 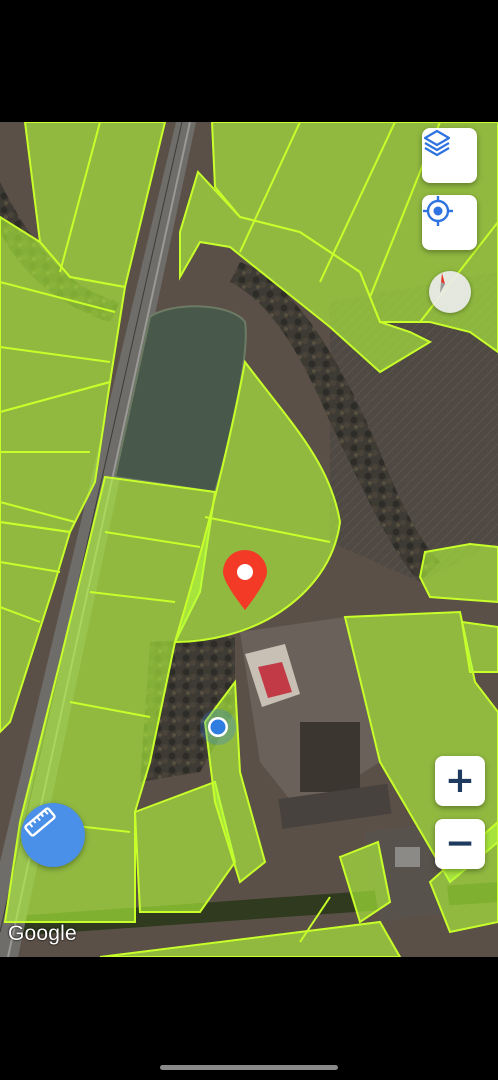 I want to click on zoom-out-label: −, so click(x=460, y=843).